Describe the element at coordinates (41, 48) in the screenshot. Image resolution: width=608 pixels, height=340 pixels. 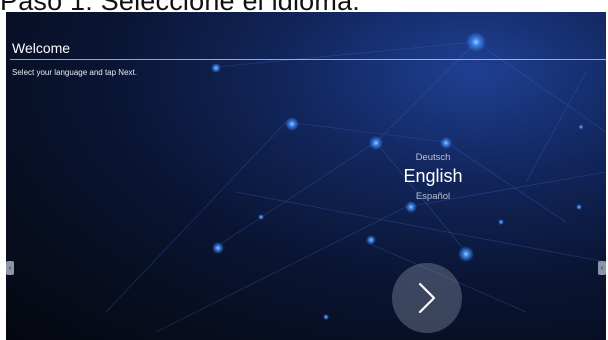
I see `welcome-title: Welcome` at that location.